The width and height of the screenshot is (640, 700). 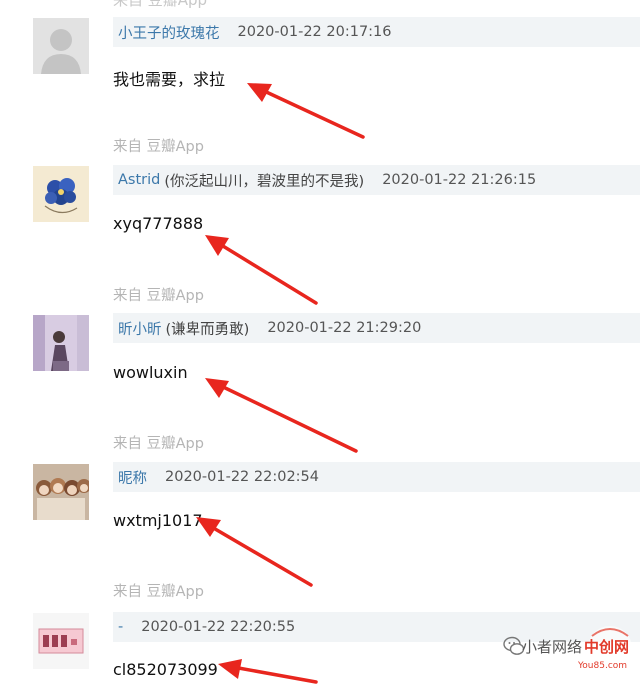 What do you see at coordinates (514, 645) in the screenshot?
I see `wechat-icon` at bounding box center [514, 645].